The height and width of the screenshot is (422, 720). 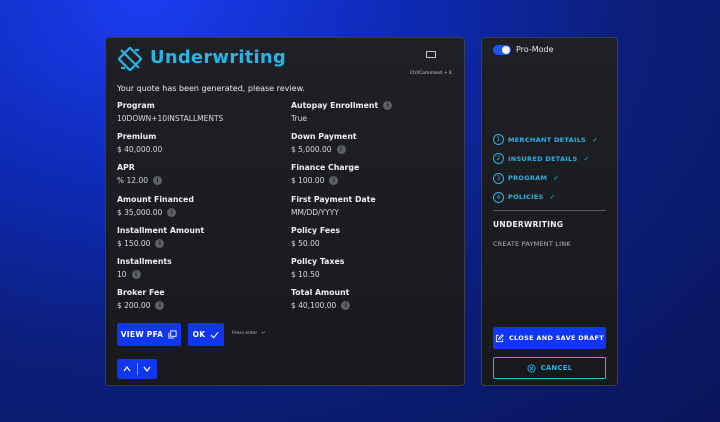 I want to click on step-policies: 4 POLICIES ✓, so click(x=524, y=197).